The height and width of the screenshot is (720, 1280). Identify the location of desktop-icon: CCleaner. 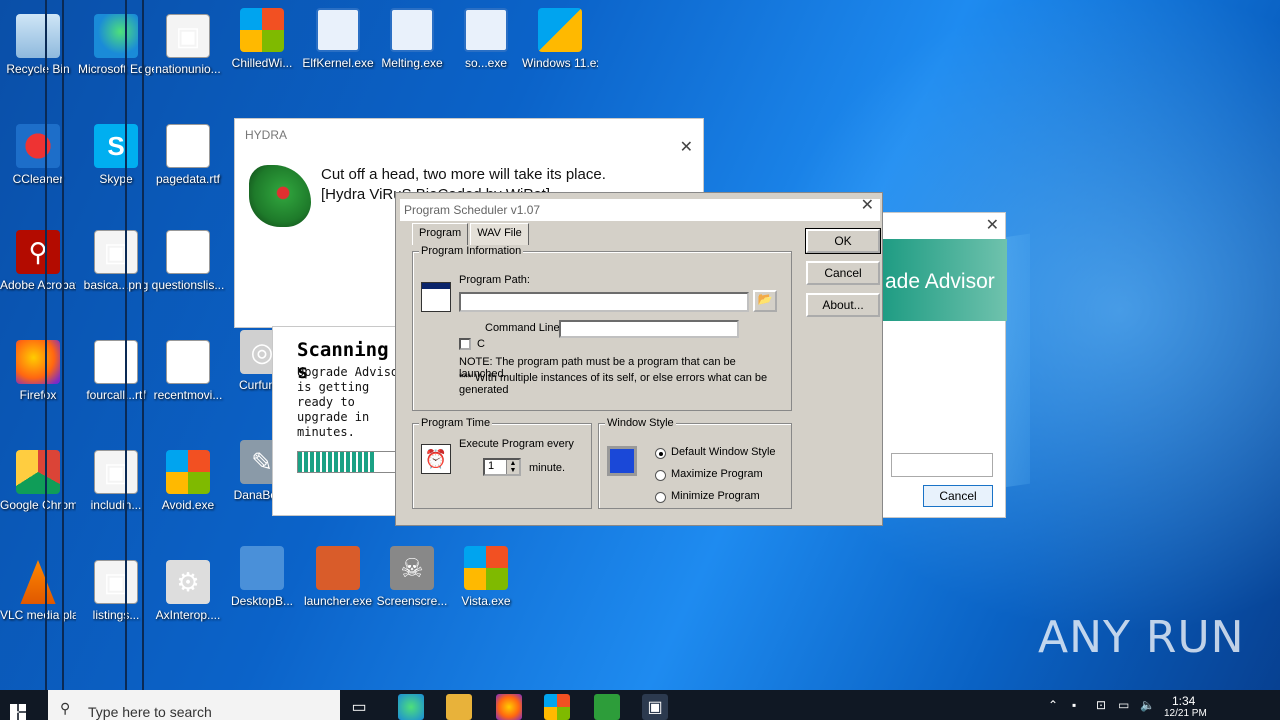
(38, 155).